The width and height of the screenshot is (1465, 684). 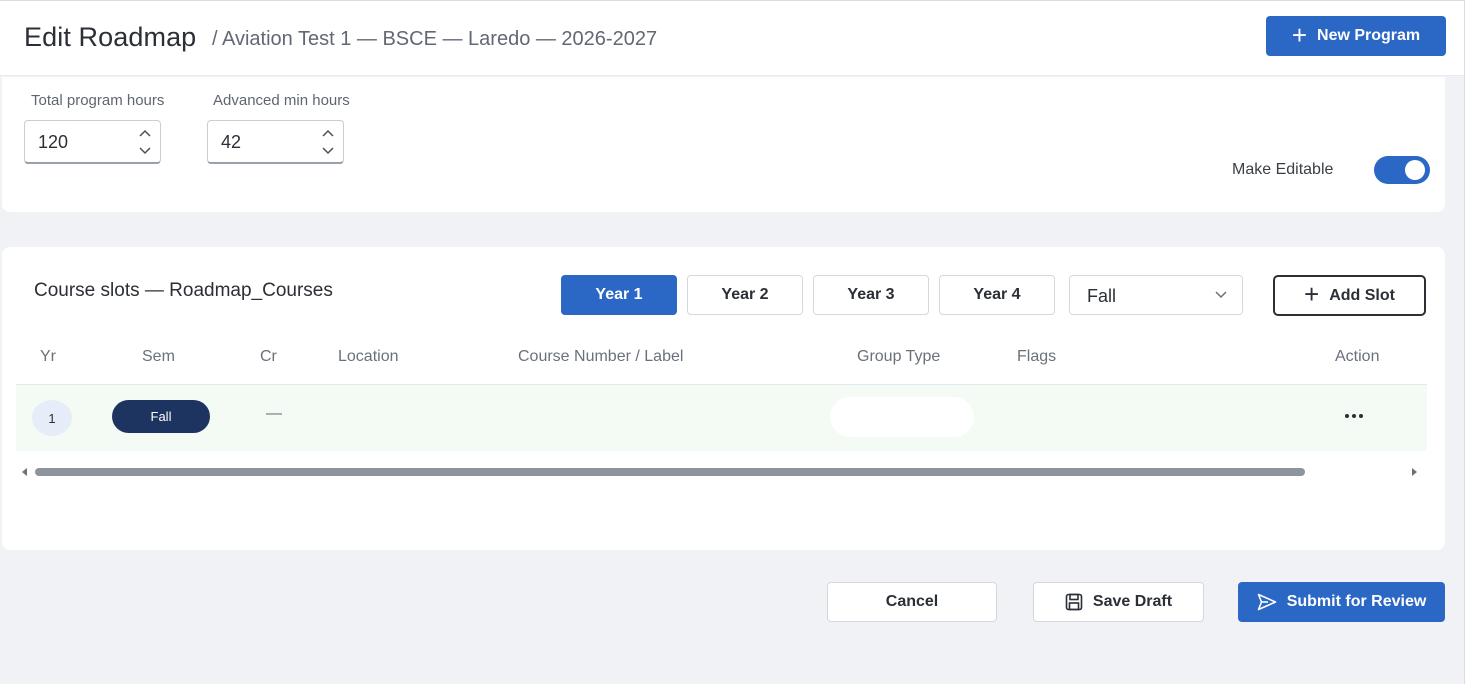 I want to click on credit-value: —, so click(x=274, y=413).